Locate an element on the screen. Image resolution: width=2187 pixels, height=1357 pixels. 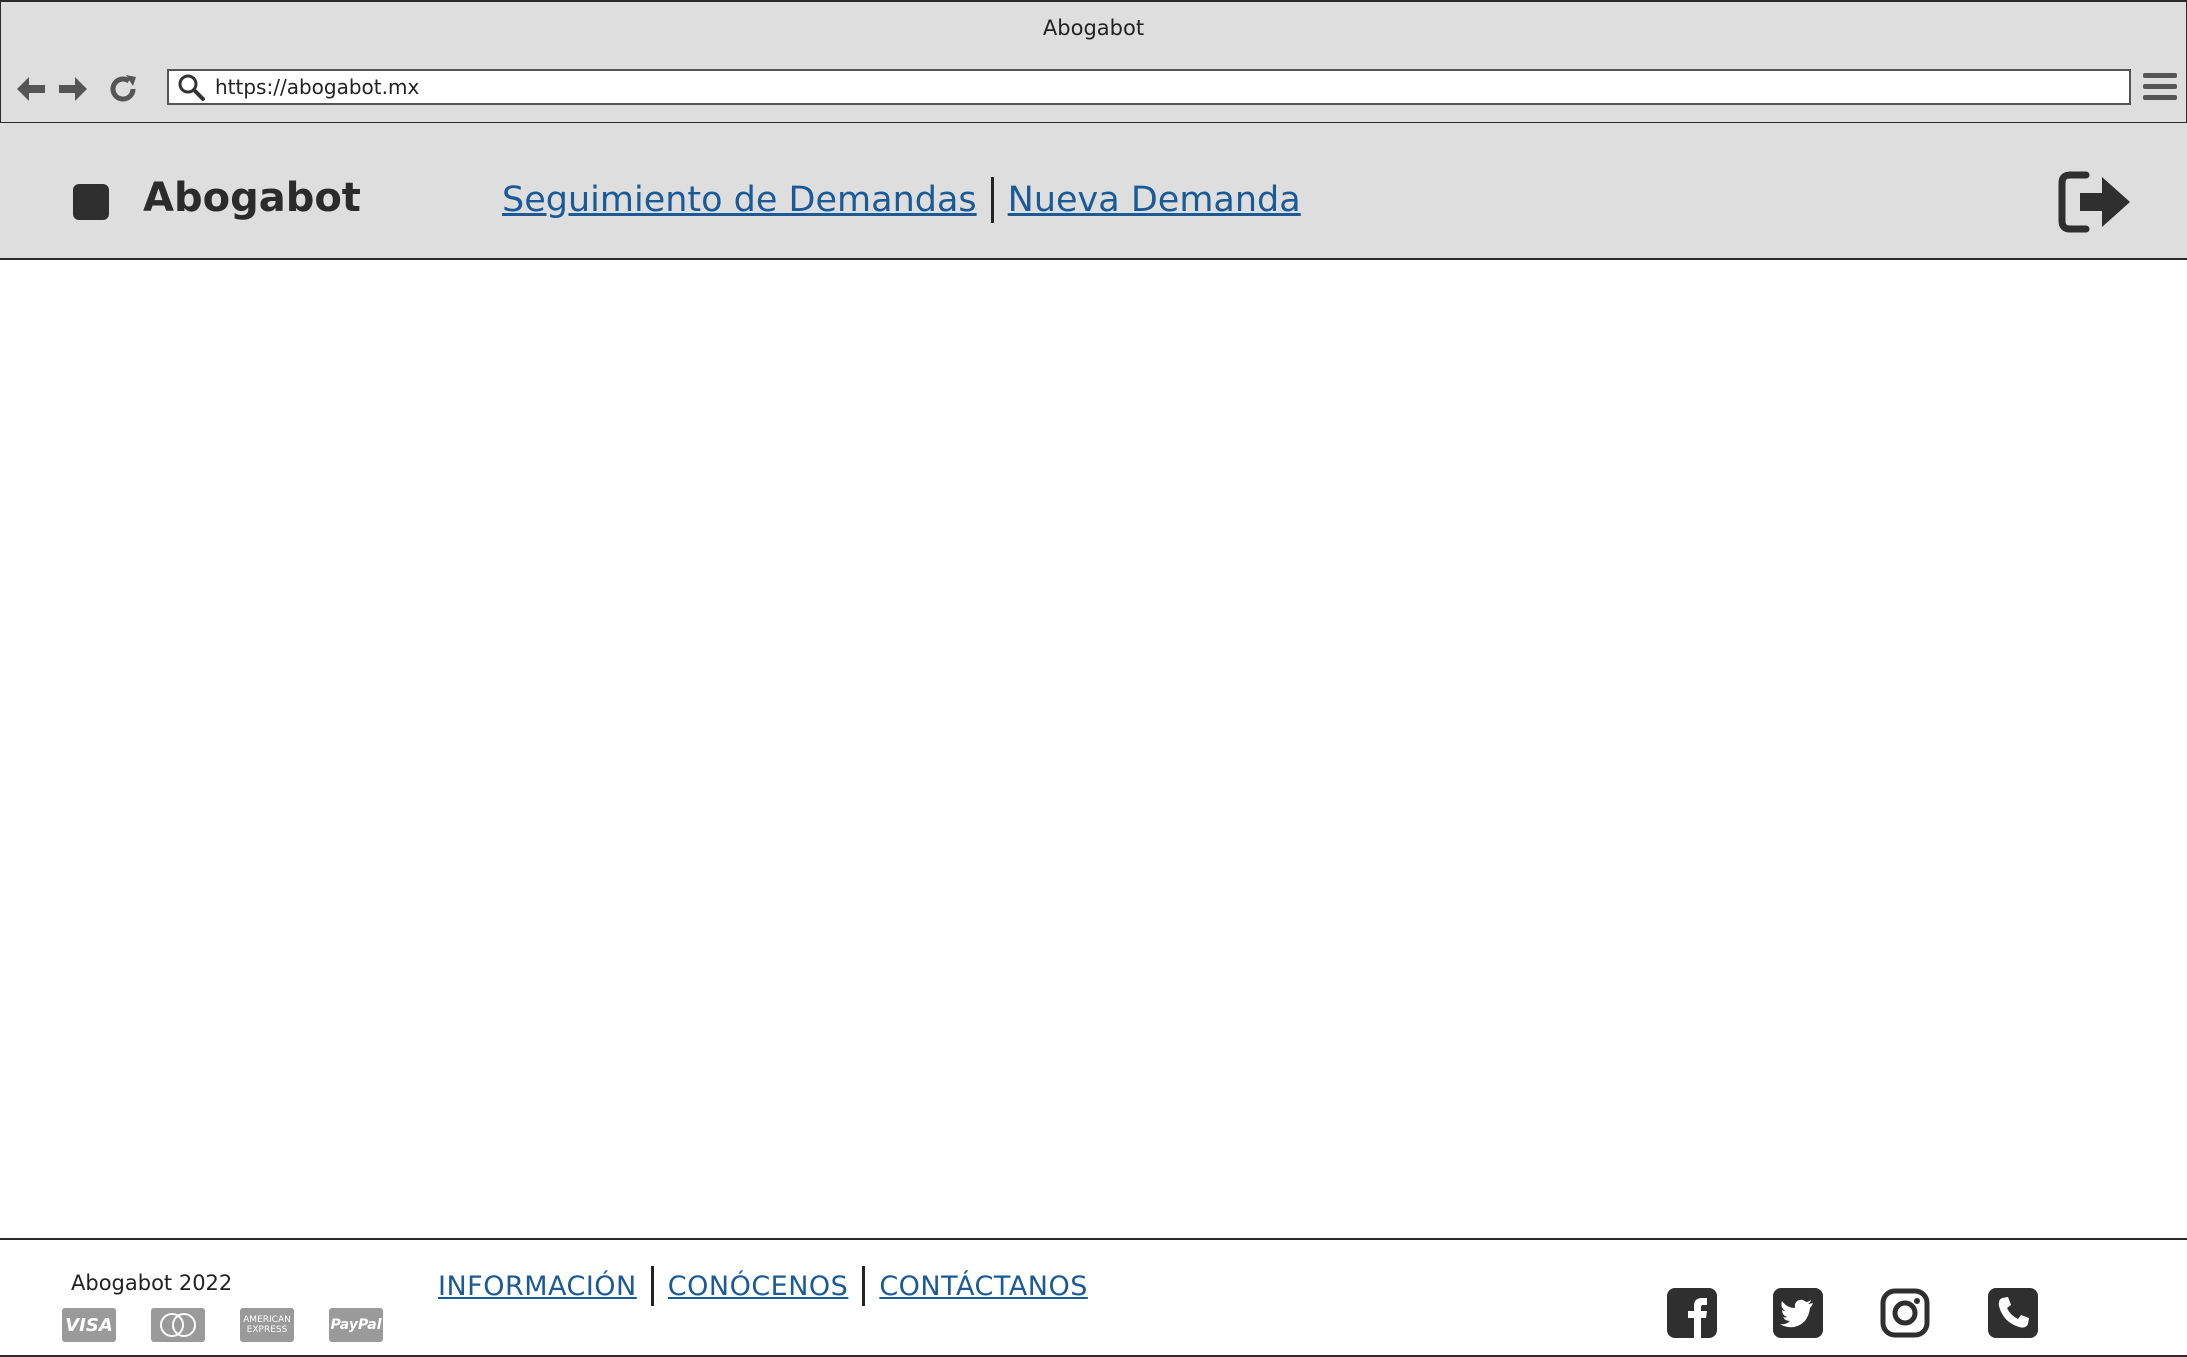
facebook-icon is located at coordinates (1692, 1313).